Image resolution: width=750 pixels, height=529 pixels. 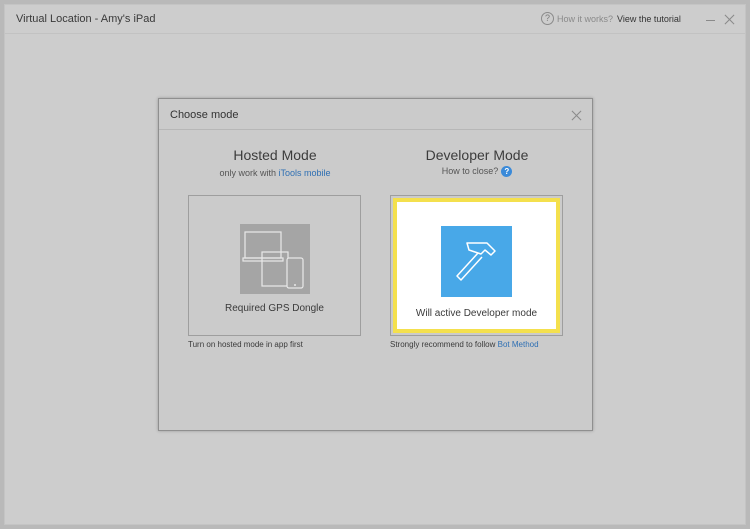 I want to click on hosted-mode-subtitle: only work with iTools mobile, so click(x=275, y=173).